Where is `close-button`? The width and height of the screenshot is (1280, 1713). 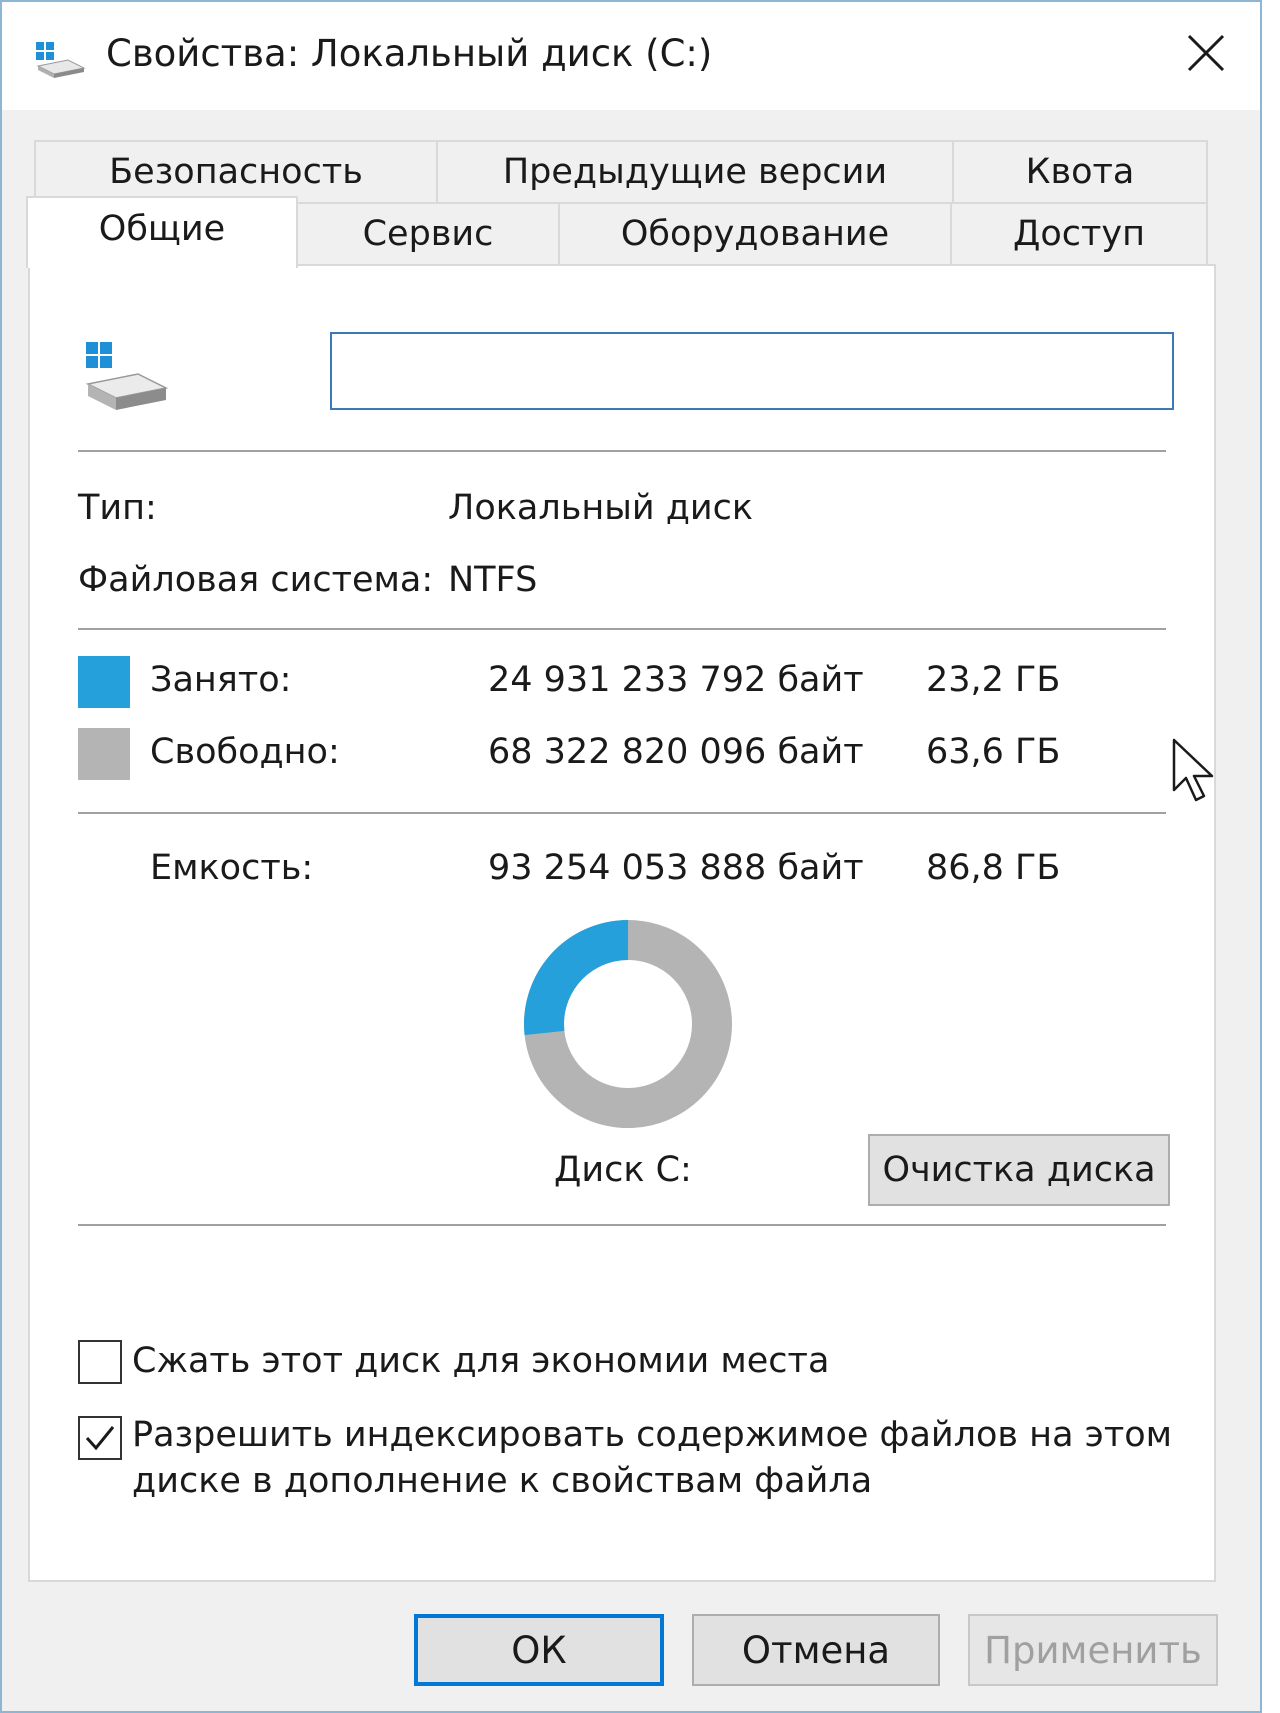 close-button is located at coordinates (1206, 53).